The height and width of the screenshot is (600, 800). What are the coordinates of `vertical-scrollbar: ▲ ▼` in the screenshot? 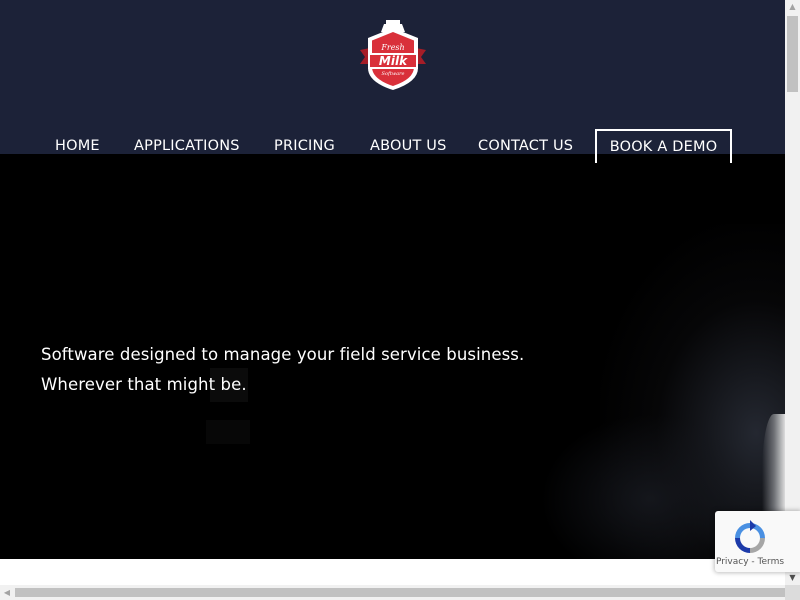 It's located at (792, 292).